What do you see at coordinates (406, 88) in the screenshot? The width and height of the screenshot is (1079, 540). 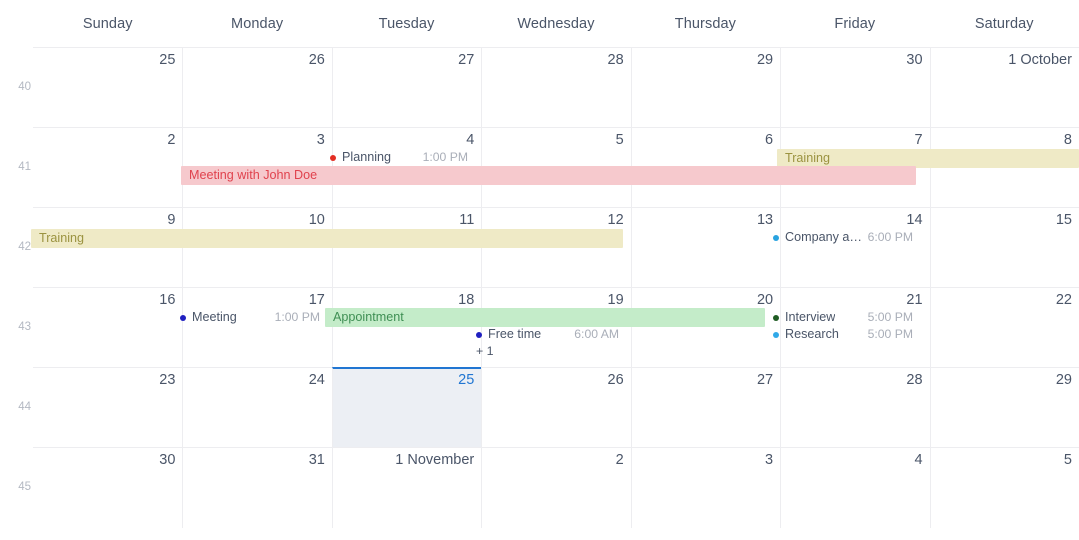 I see `day-cell-sep-27: 27` at bounding box center [406, 88].